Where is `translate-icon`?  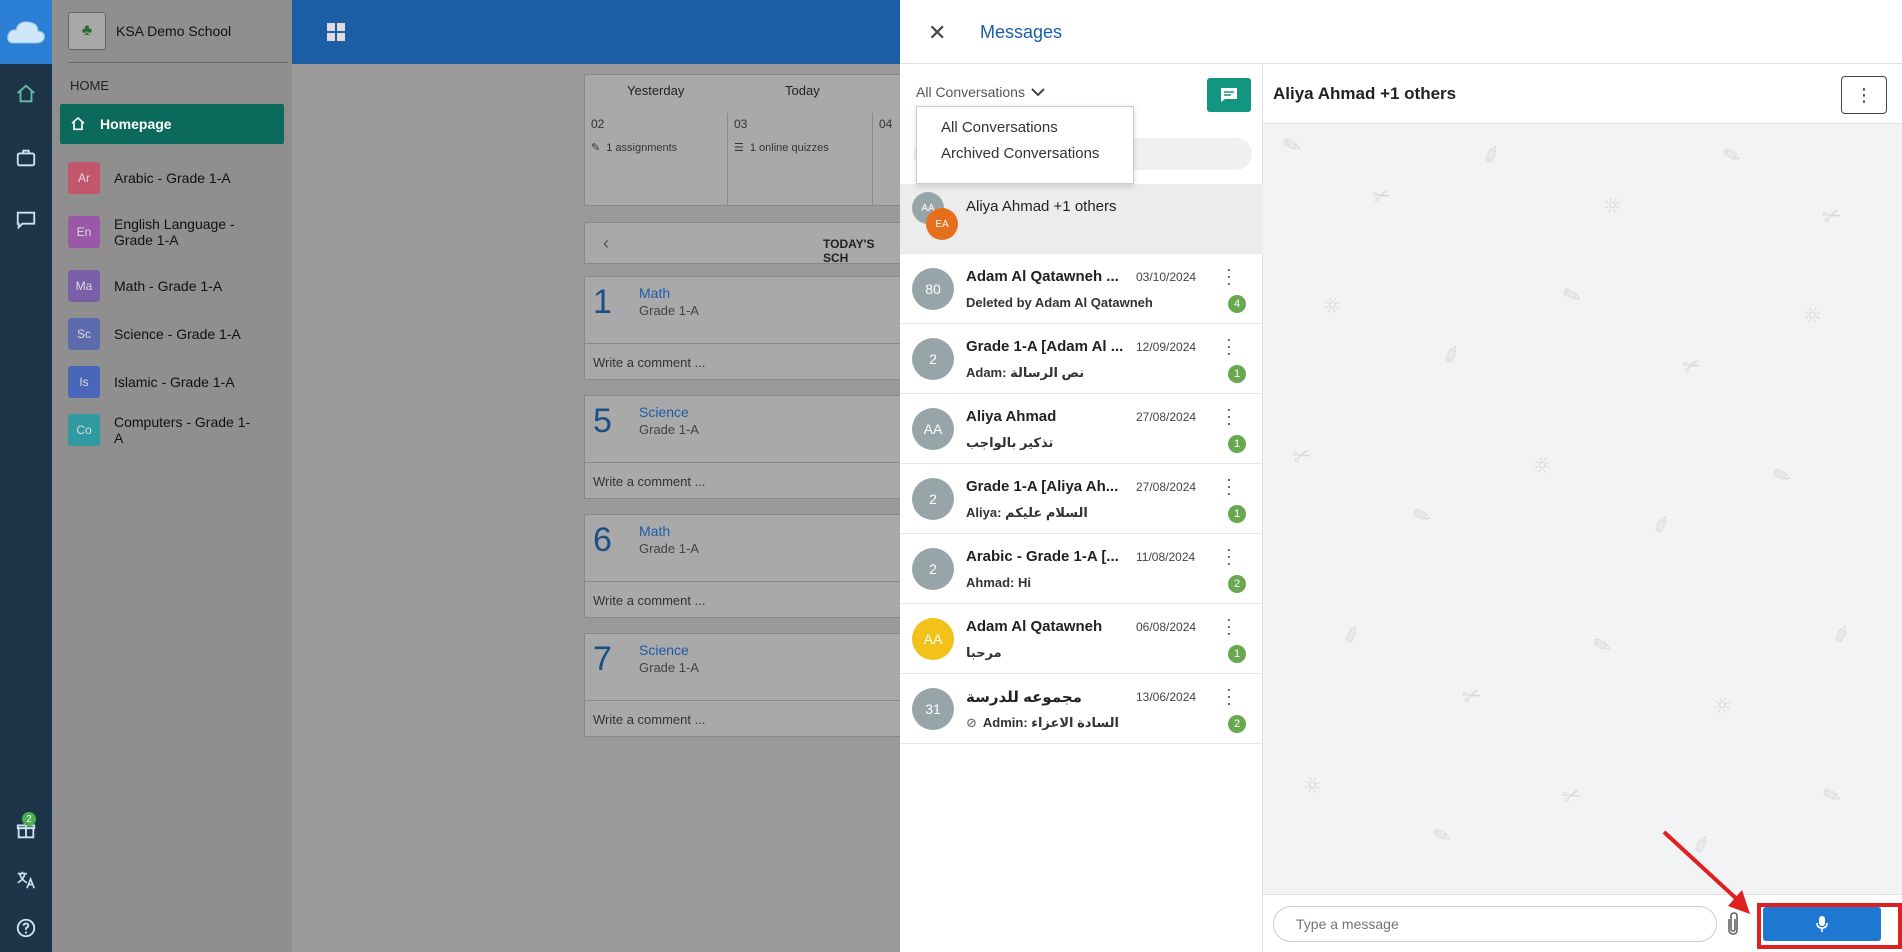
translate-icon is located at coordinates (26, 880).